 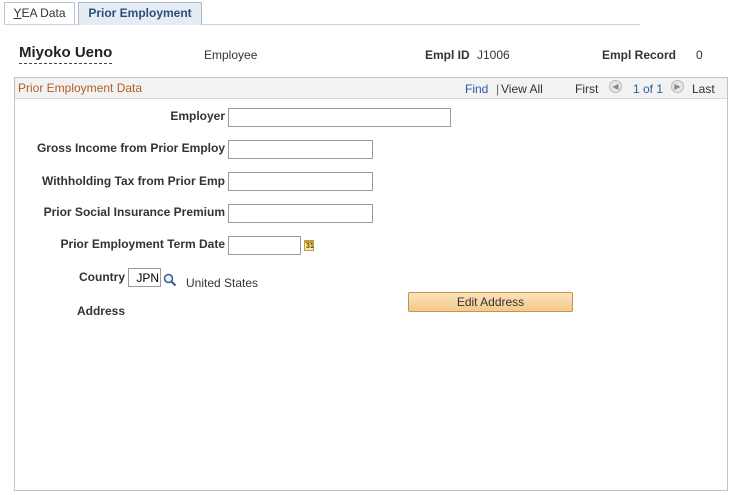 I want to click on tab-yea-data: YEA Data, so click(x=39, y=13).